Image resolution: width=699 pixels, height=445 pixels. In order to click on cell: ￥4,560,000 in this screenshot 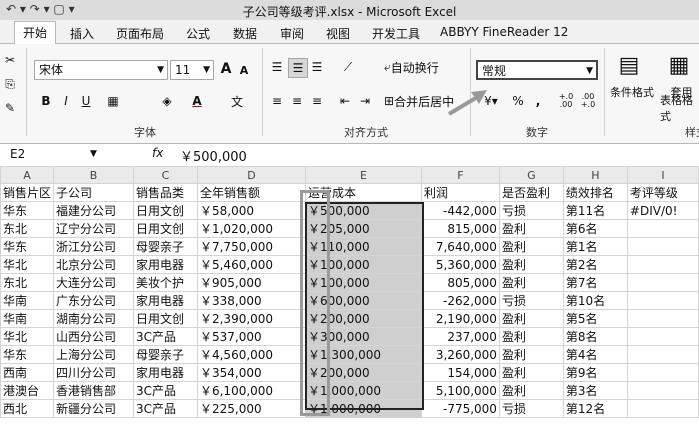, I will do `click(251, 354)`.